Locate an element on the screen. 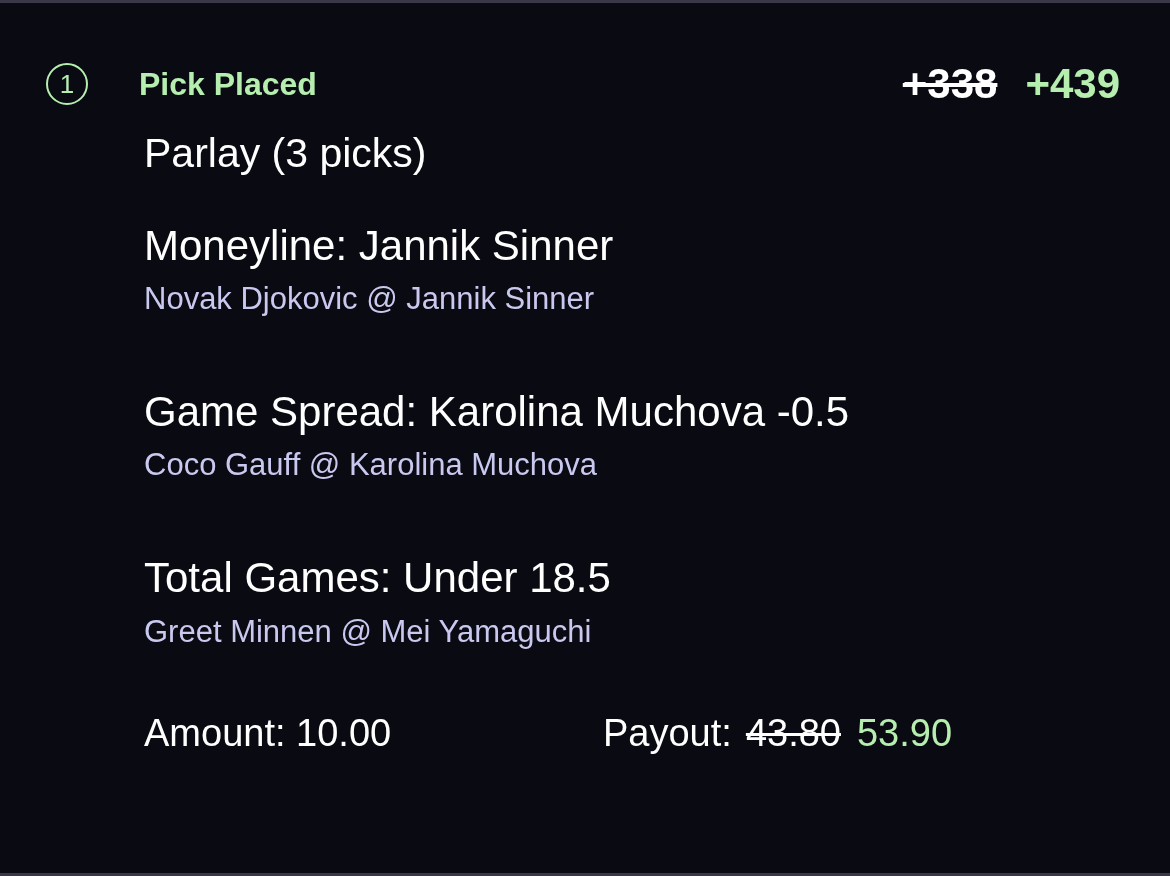 The height and width of the screenshot is (876, 1170). pick-market: Moneyline: Jannik Sinner is located at coordinates (379, 246).